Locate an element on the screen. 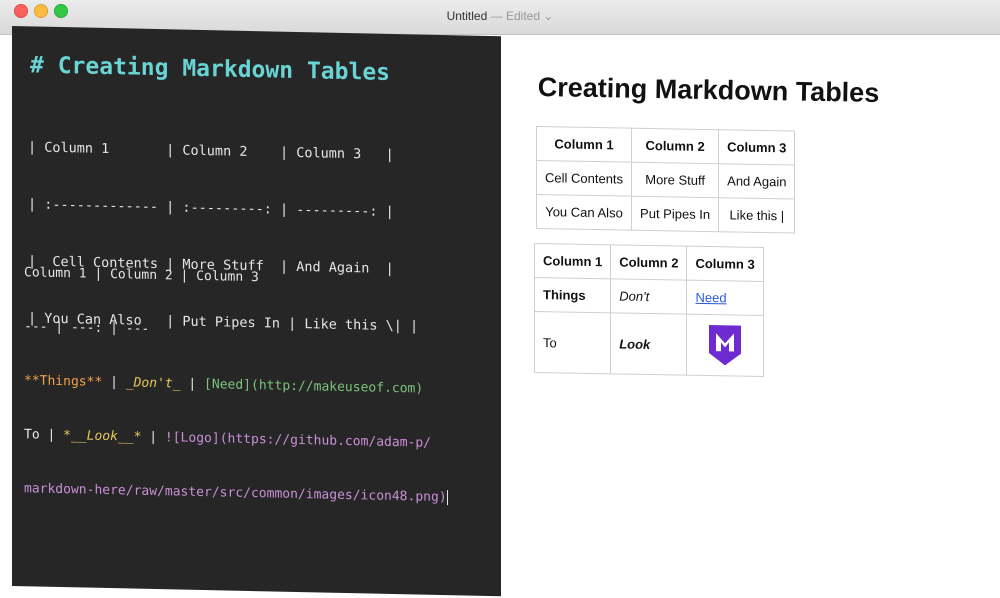  table-cell: Like this | is located at coordinates (756, 215).